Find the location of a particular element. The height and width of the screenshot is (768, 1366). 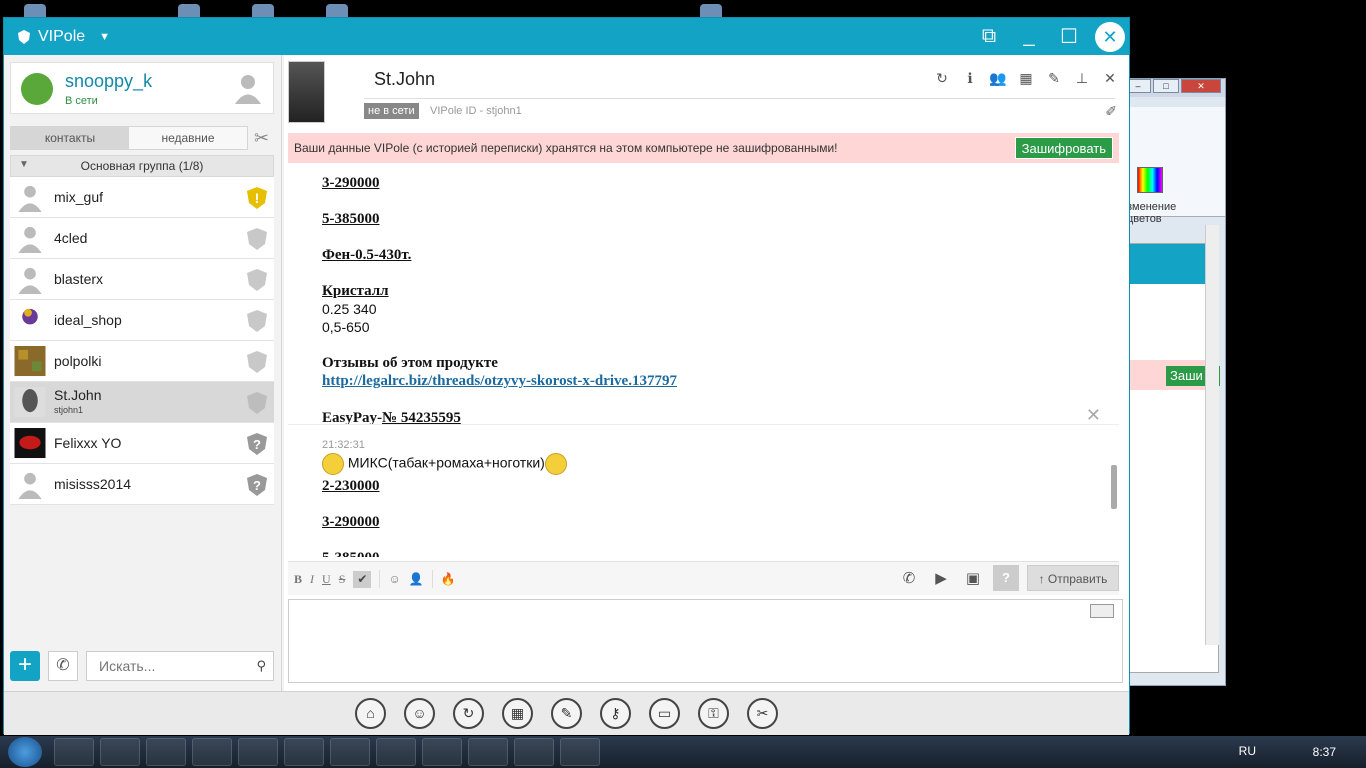

contact-item: mix_guf ! is located at coordinates (142, 197).